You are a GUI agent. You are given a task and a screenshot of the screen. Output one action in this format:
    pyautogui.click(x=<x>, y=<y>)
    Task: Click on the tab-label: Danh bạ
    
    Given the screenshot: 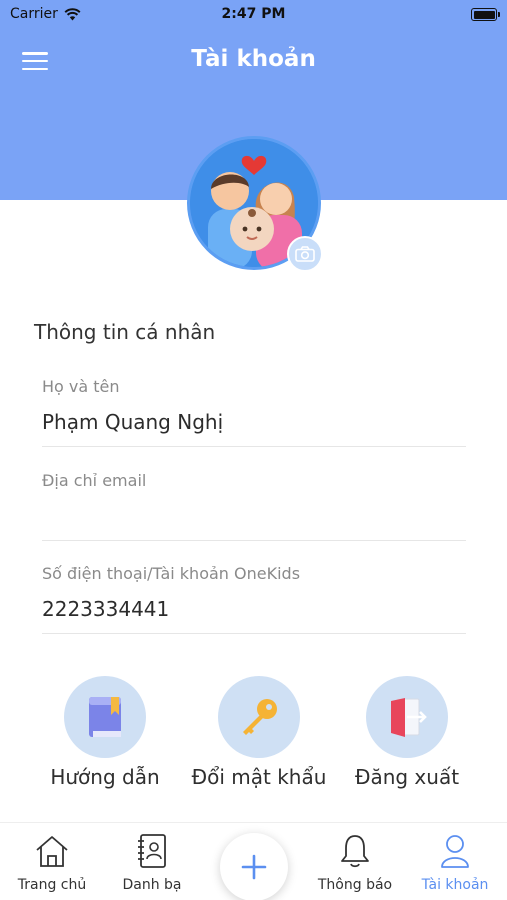 What is the action you would take?
    pyautogui.click(x=152, y=885)
    